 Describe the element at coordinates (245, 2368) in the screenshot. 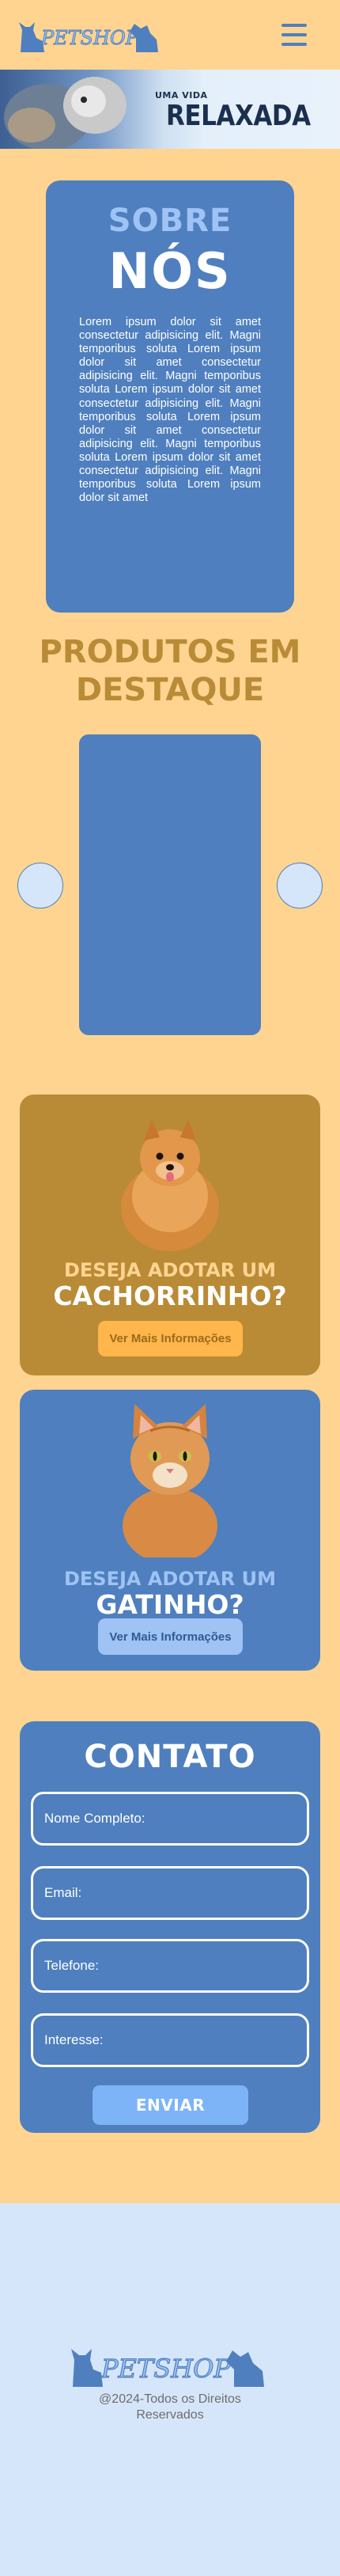

I see `dog-icon` at that location.